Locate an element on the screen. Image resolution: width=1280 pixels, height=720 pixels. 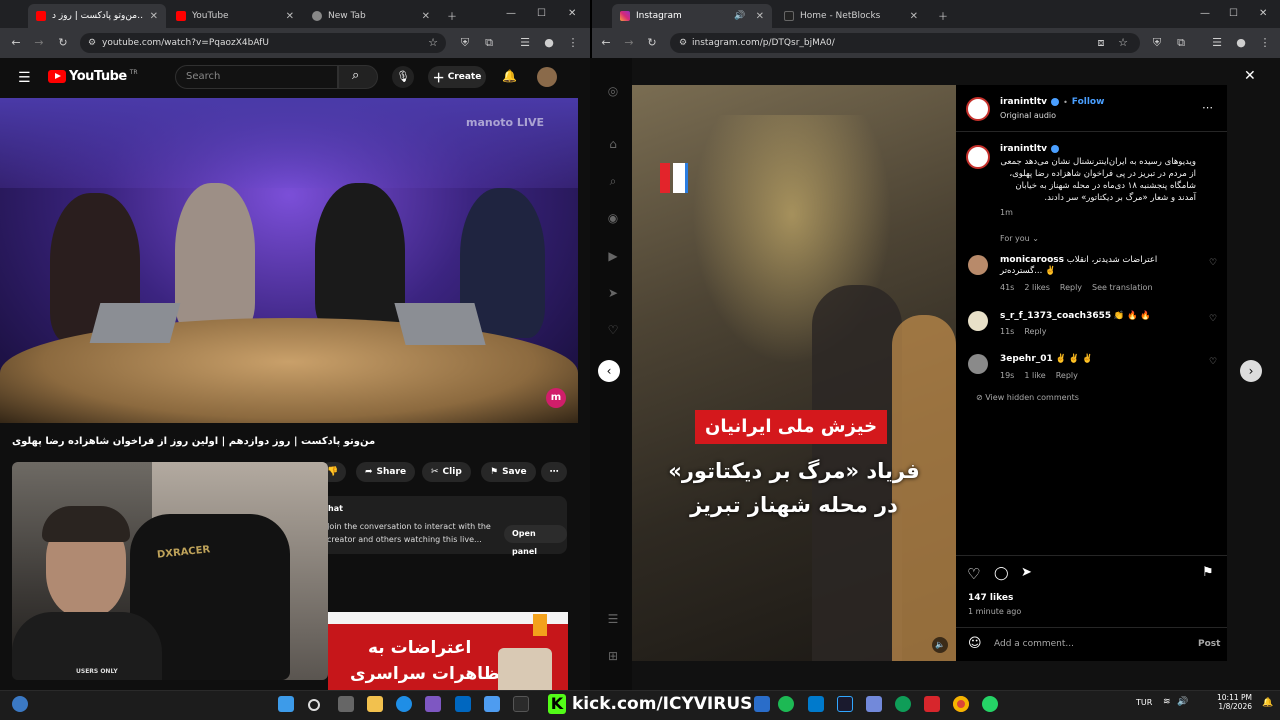
emoji-icon: ☺ is located at coordinates (975, 643).